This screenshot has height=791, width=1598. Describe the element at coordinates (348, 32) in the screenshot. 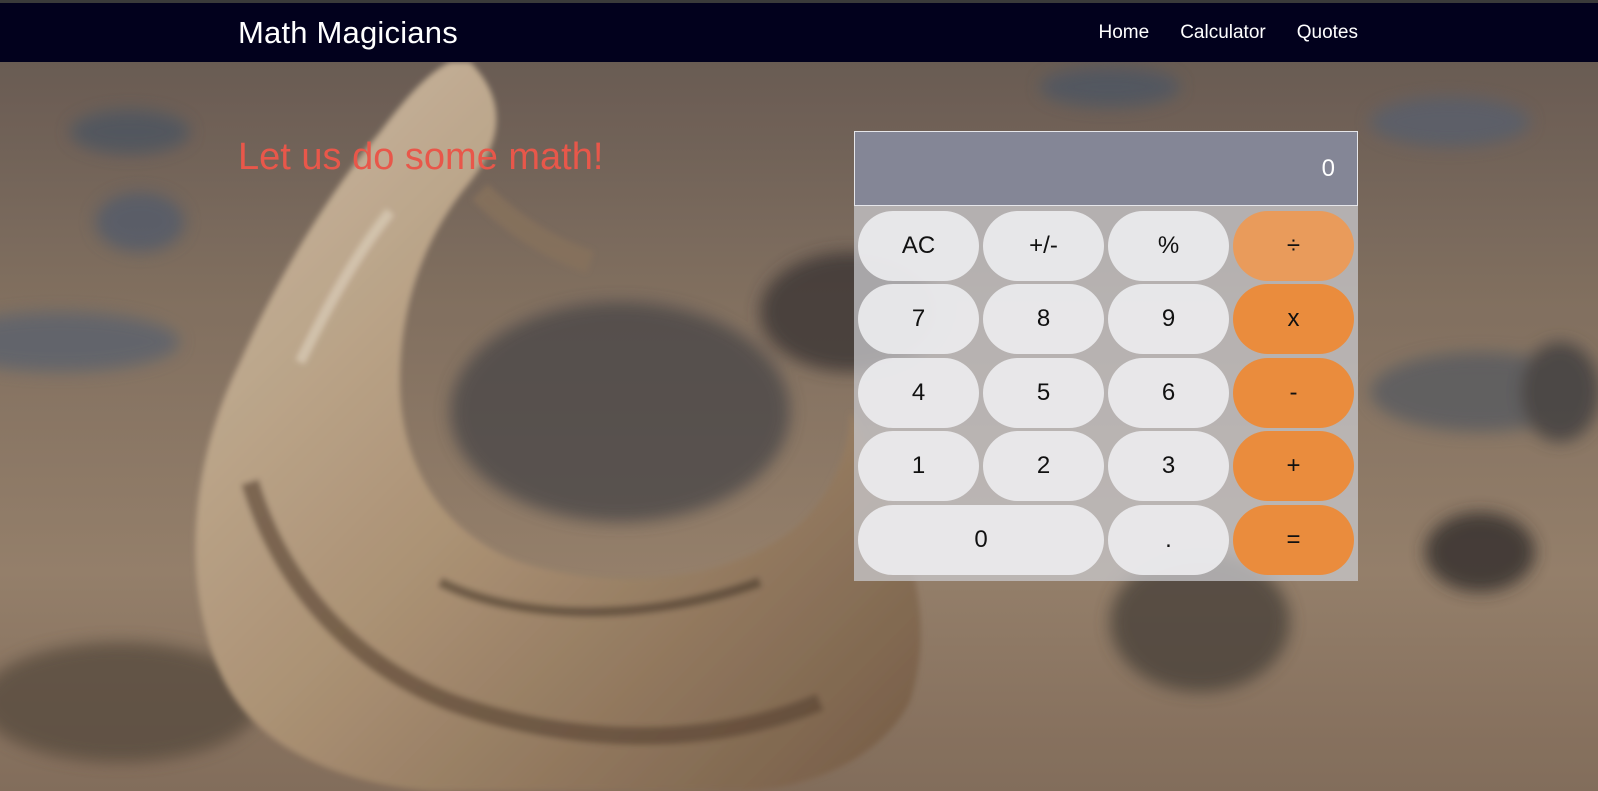

I see `brand-title: Math Magicians` at that location.